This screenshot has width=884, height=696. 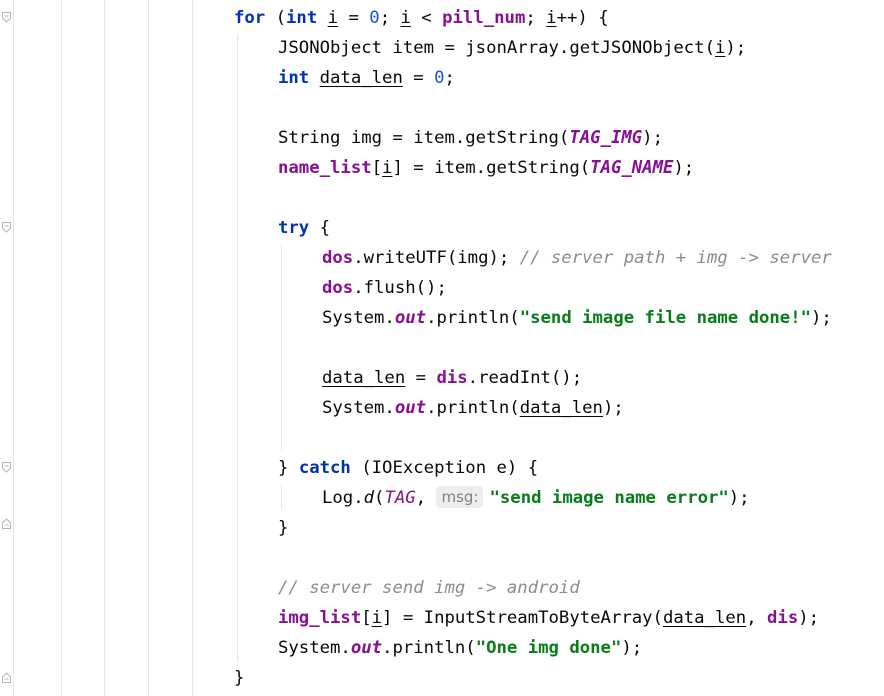 What do you see at coordinates (408, 468) in the screenshot?
I see `code-line-12: } catch (IOException e) {` at bounding box center [408, 468].